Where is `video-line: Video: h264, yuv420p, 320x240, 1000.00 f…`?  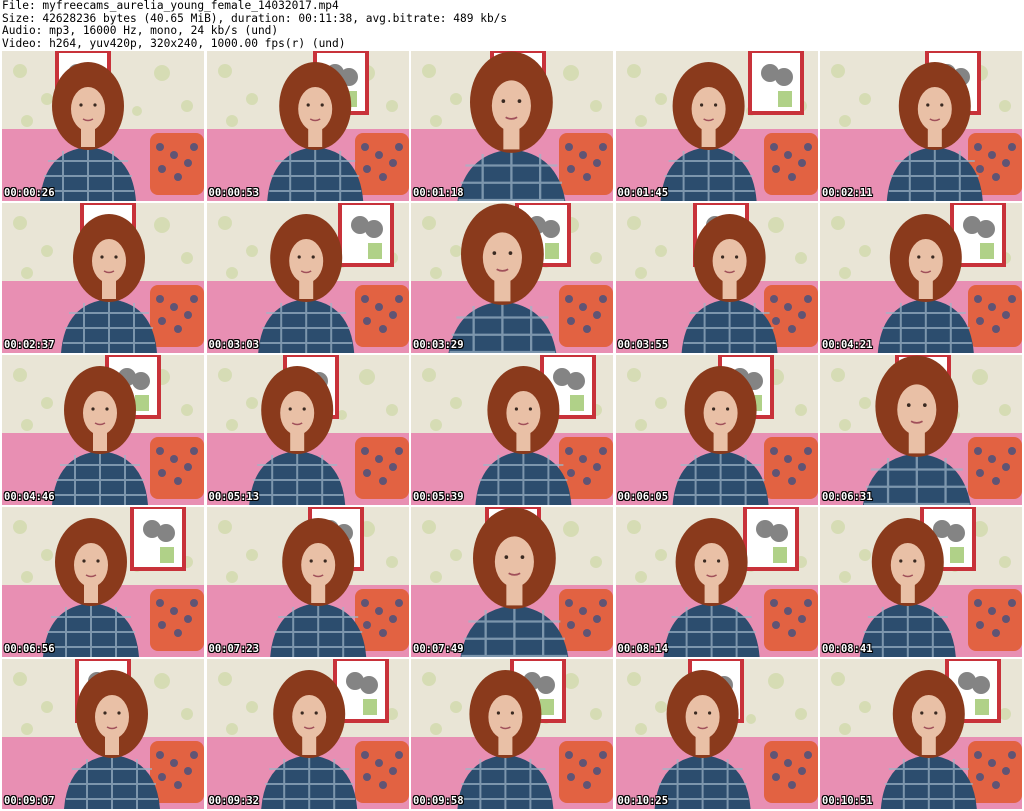
video-line: Video: h264, yuv420p, 320x240, 1000.00 f… is located at coordinates (174, 43).